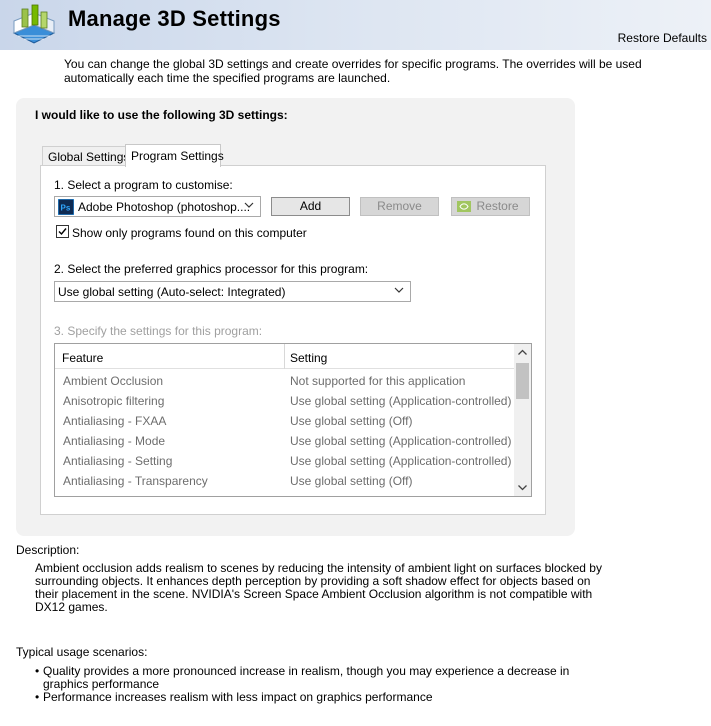  I want to click on feature-cell: Ambient Occlusion, so click(113, 381).